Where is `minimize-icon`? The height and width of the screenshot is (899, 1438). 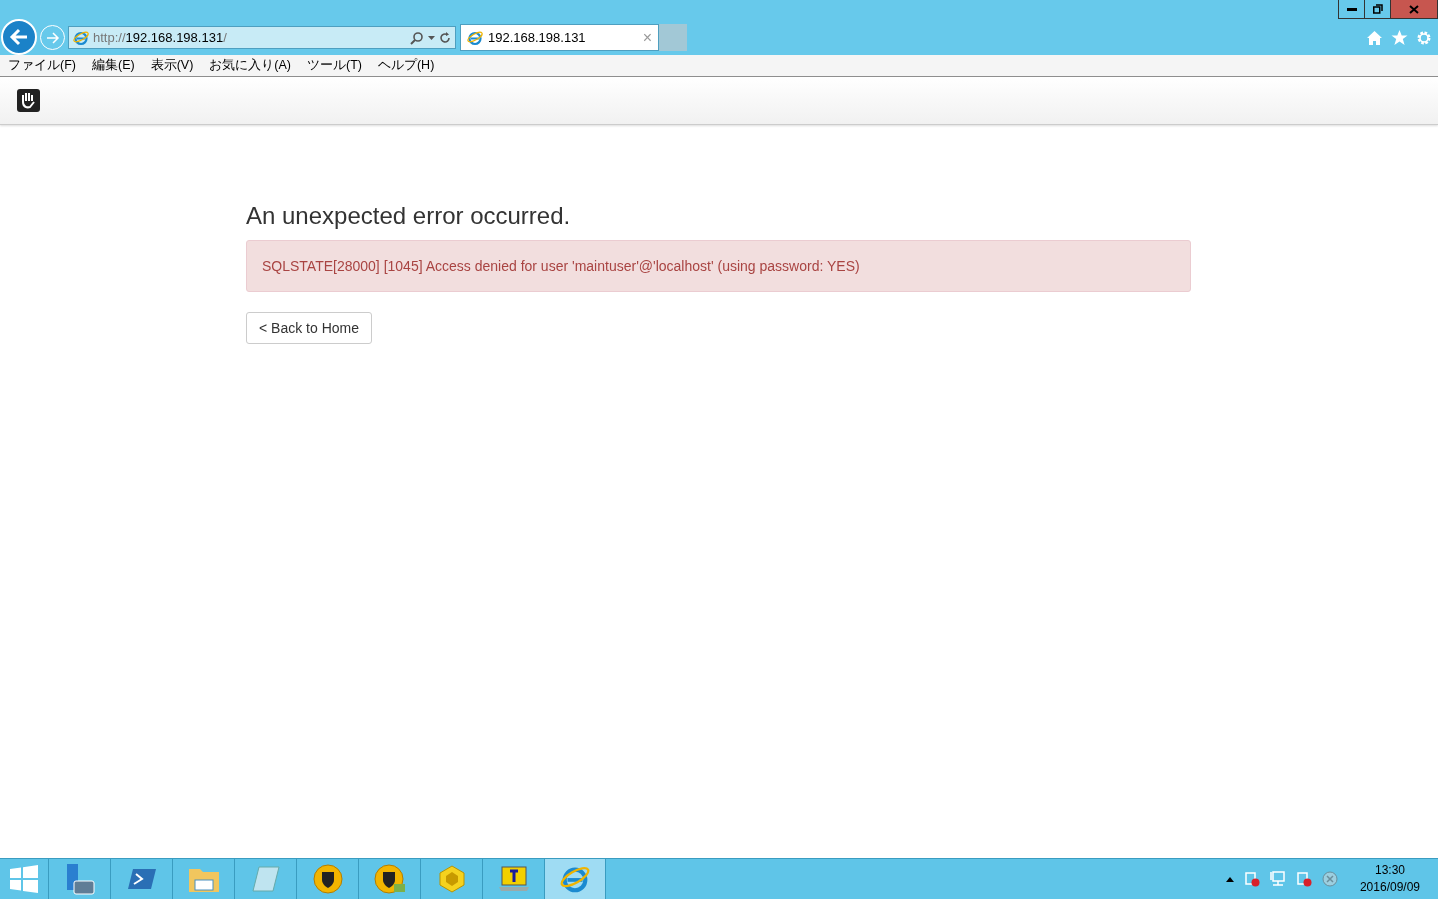 minimize-icon is located at coordinates (1351, 9).